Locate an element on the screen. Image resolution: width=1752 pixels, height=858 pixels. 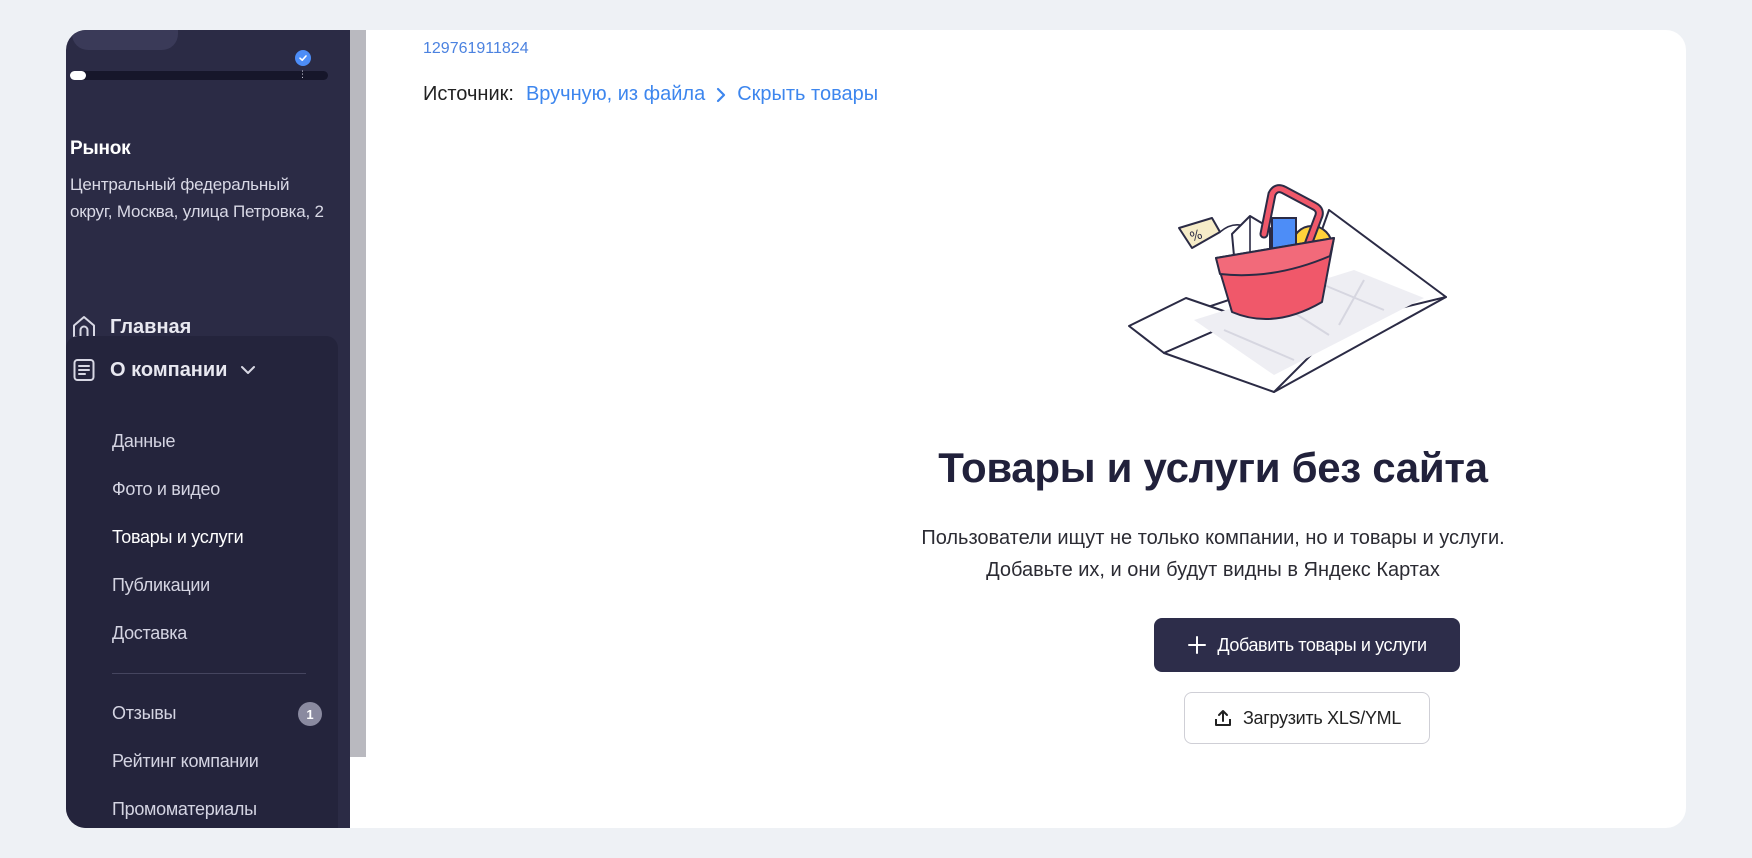
upload-file-button: Загрузить XLS/YML is located at coordinates (1307, 718).